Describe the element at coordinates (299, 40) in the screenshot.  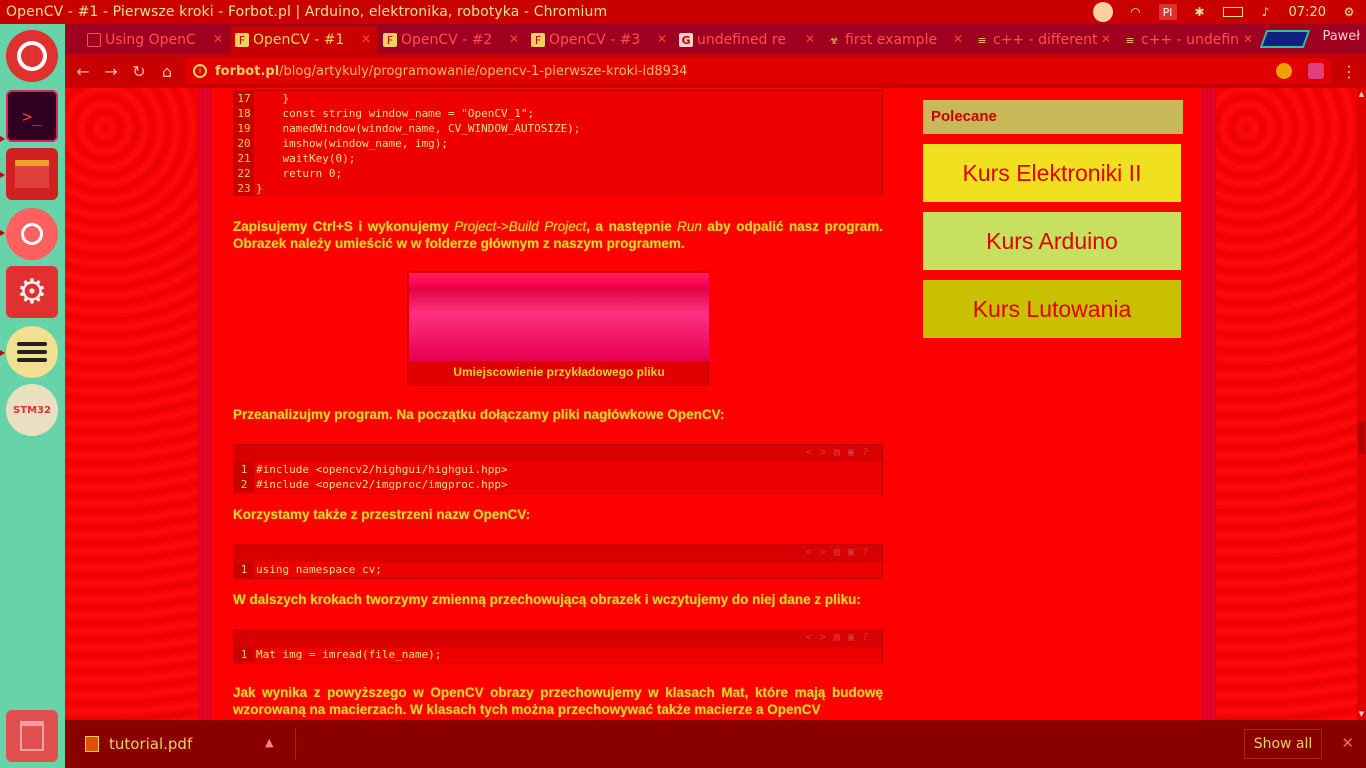
I see `tab-label: OpenCV - #1` at that location.